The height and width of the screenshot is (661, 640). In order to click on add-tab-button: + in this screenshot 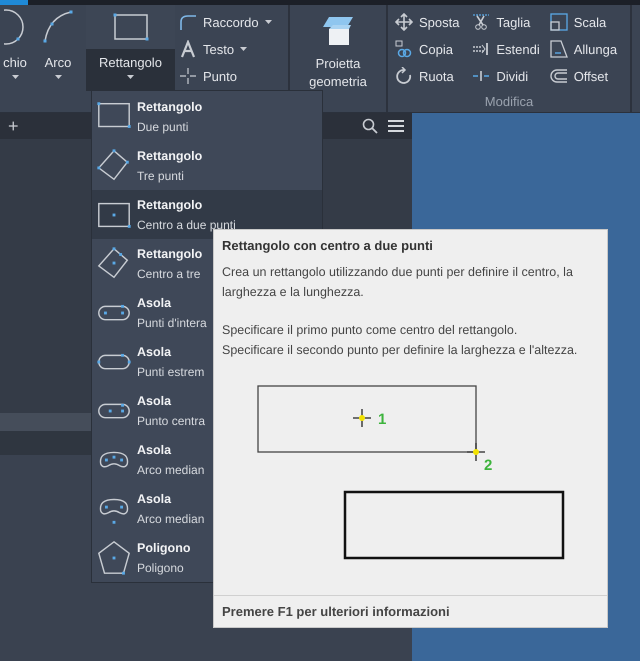, I will do `click(13, 126)`.